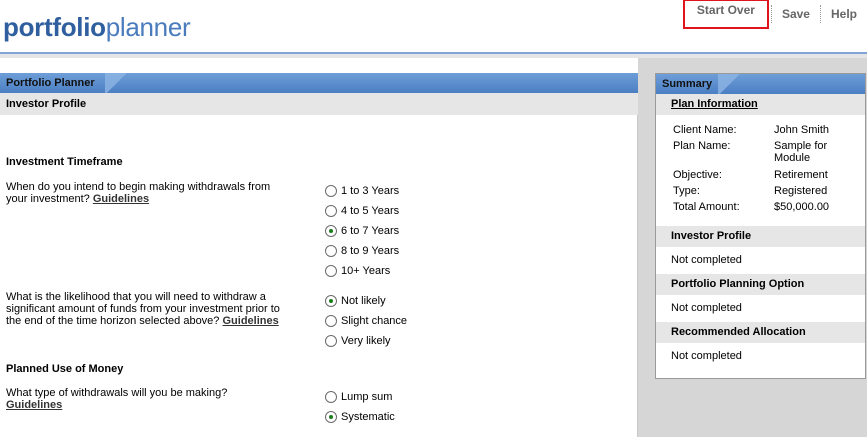  What do you see at coordinates (687, 84) in the screenshot?
I see `summary-title: Summary` at bounding box center [687, 84].